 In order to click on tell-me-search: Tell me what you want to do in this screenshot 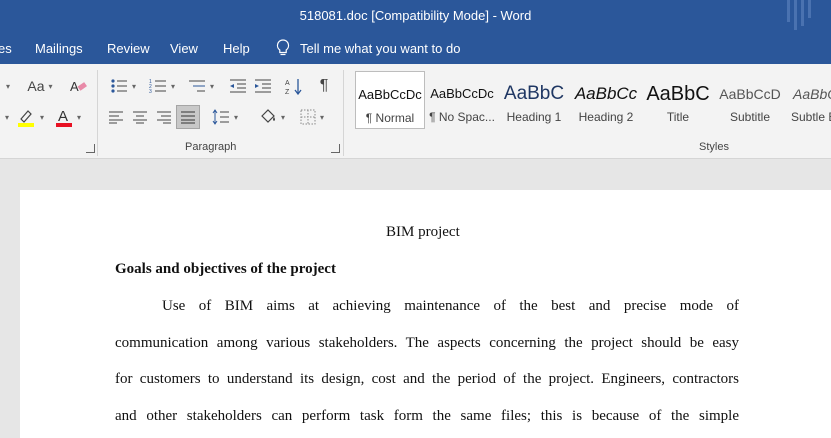, I will do `click(368, 48)`.